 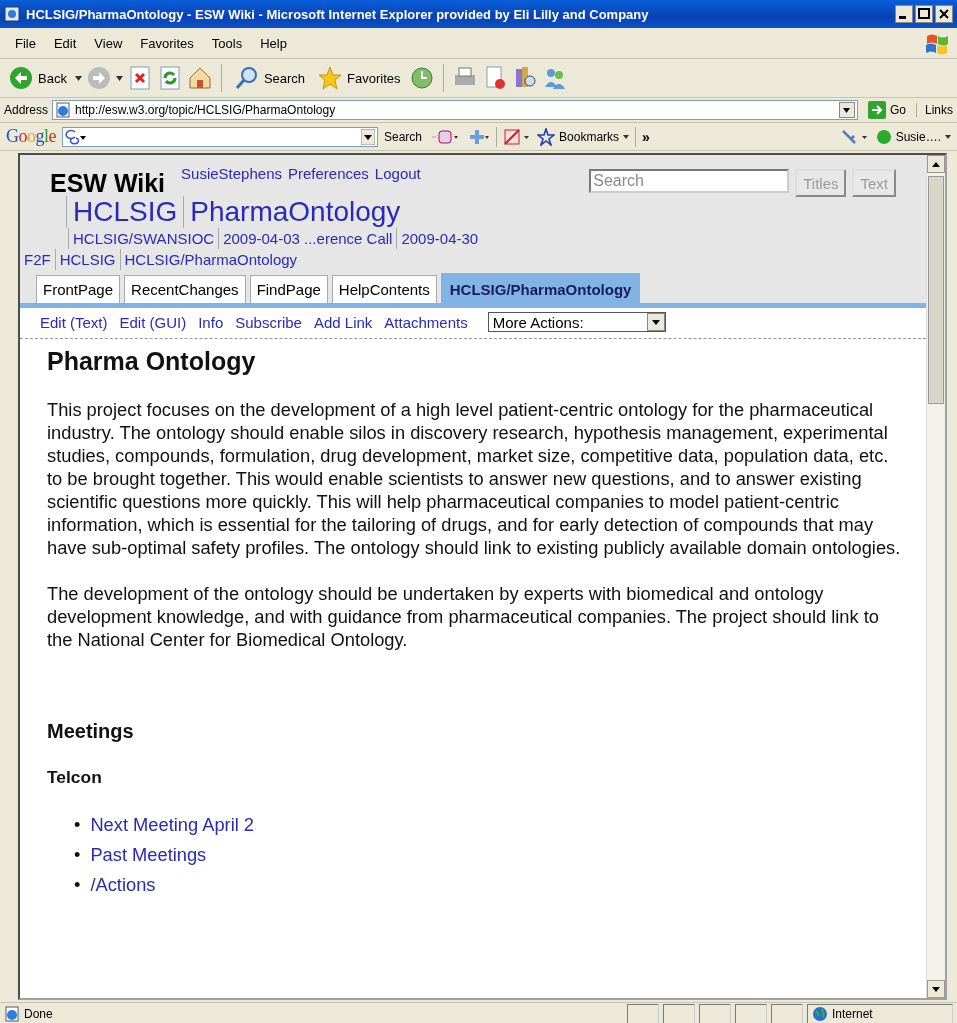 What do you see at coordinates (246, 78) in the screenshot?
I see `search-icon` at bounding box center [246, 78].